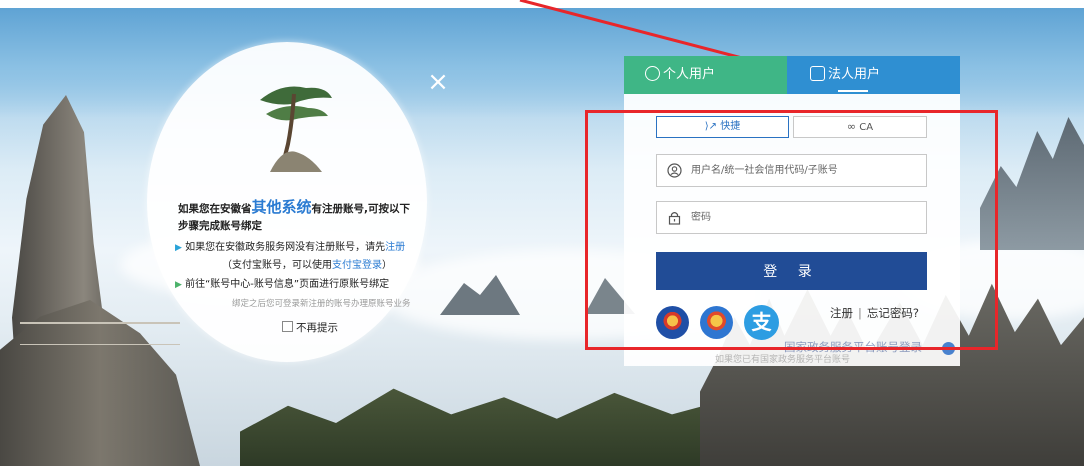  What do you see at coordinates (480, 427) in the screenshot?
I see `forest-peaks` at bounding box center [480, 427].